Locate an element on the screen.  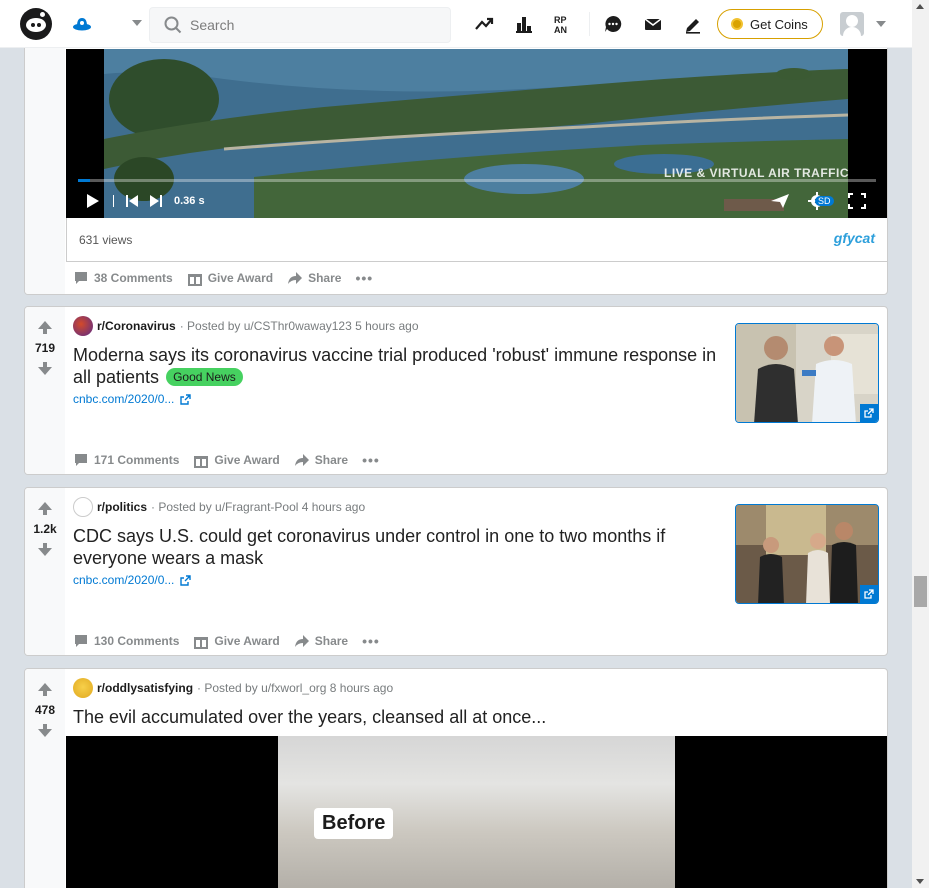
gift-icon is located at coordinates (201, 643).